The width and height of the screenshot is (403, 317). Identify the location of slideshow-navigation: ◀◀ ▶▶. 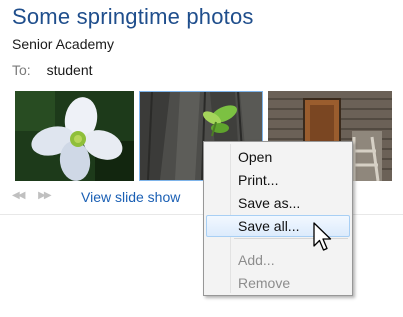
(38, 195).